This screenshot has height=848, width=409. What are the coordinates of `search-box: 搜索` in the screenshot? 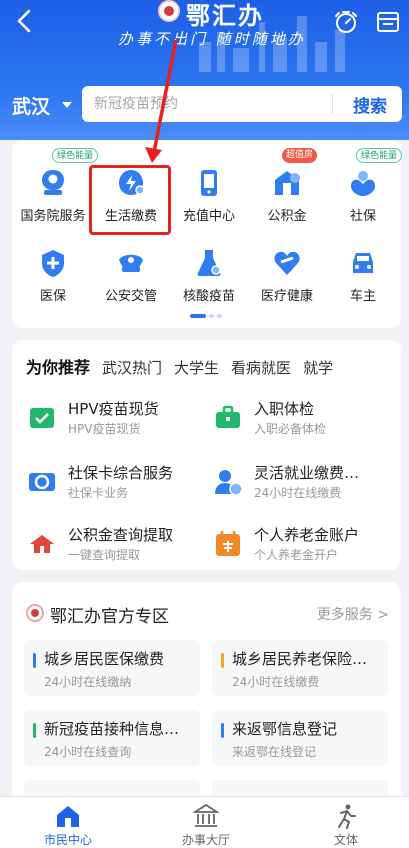 It's located at (242, 104).